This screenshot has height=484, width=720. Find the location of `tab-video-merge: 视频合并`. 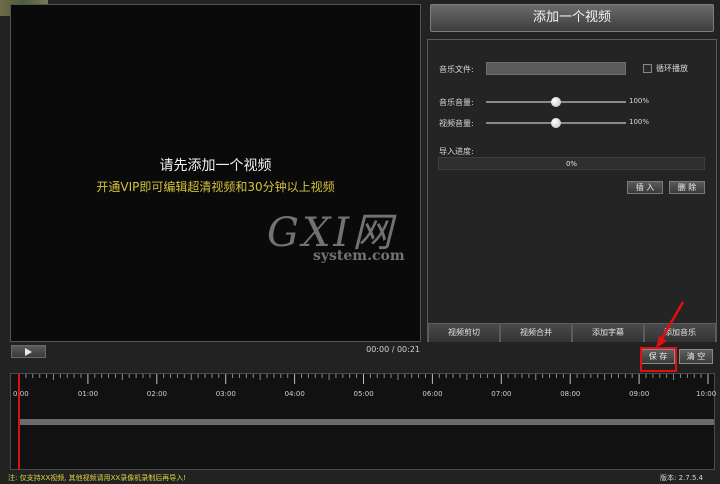

tab-video-merge: 视频合并 is located at coordinates (536, 332).